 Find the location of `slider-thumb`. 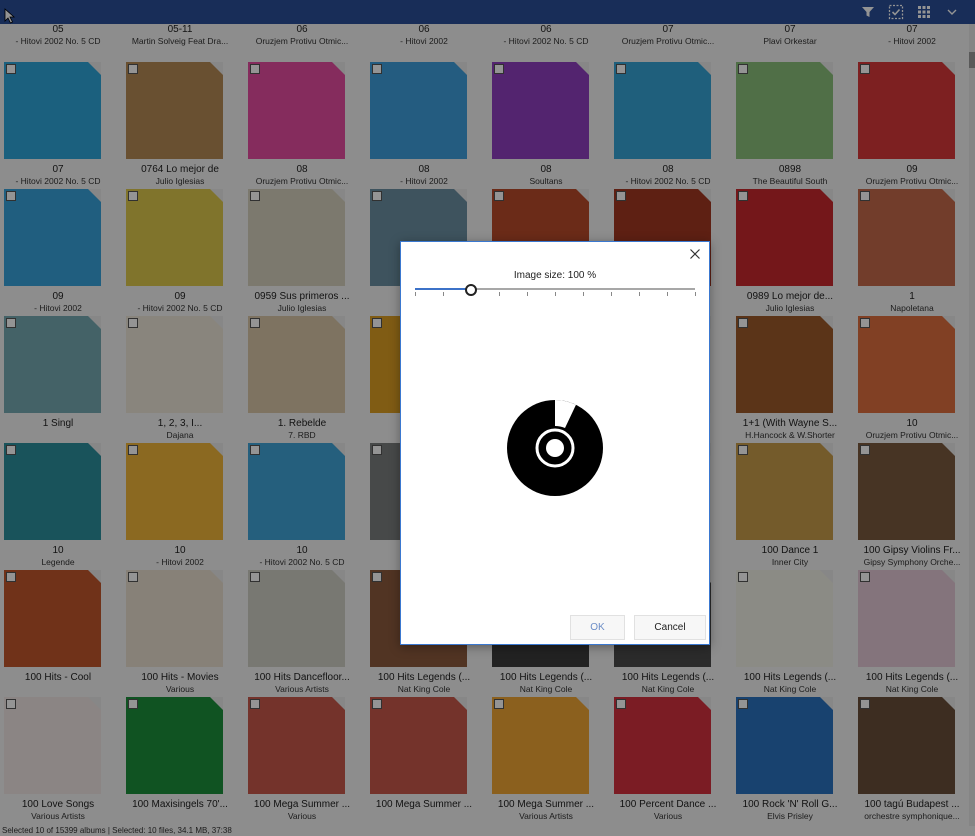

slider-thumb is located at coordinates (471, 290).